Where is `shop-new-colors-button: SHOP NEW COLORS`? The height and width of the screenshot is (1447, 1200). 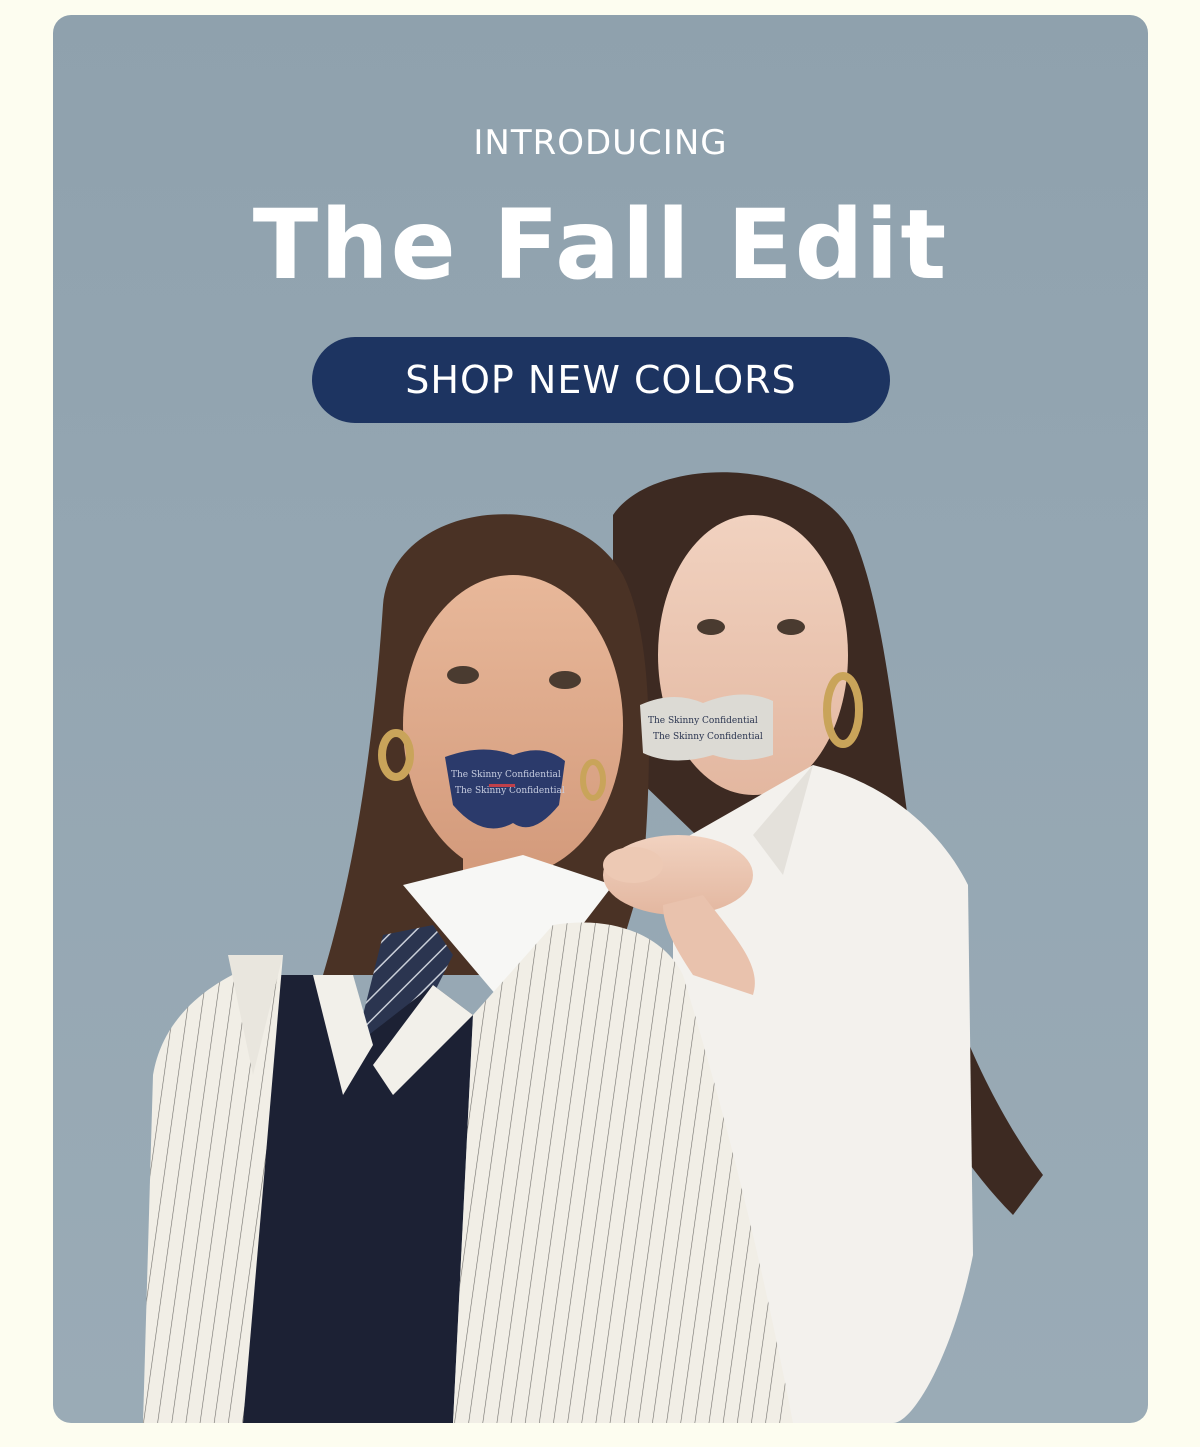 shop-new-colors-button: SHOP NEW COLORS is located at coordinates (601, 380).